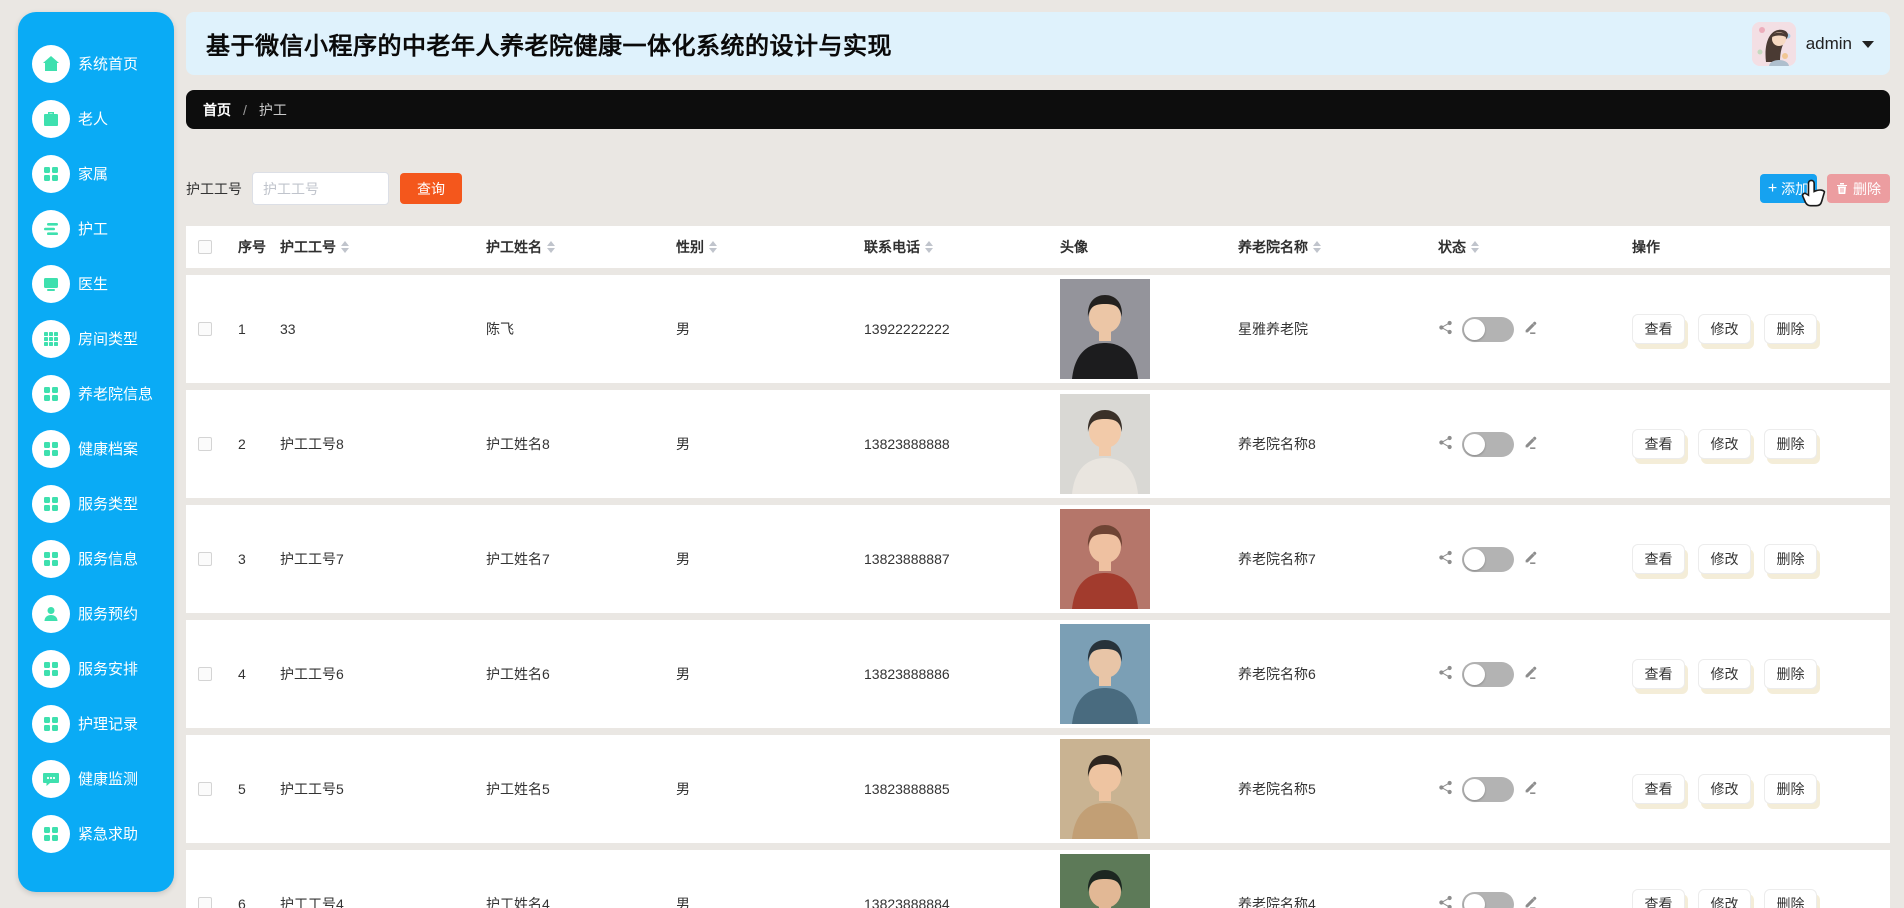 This screenshot has height=908, width=1904. What do you see at coordinates (96, 228) in the screenshot?
I see `sidebar-item-caregiver: 护工` at bounding box center [96, 228].